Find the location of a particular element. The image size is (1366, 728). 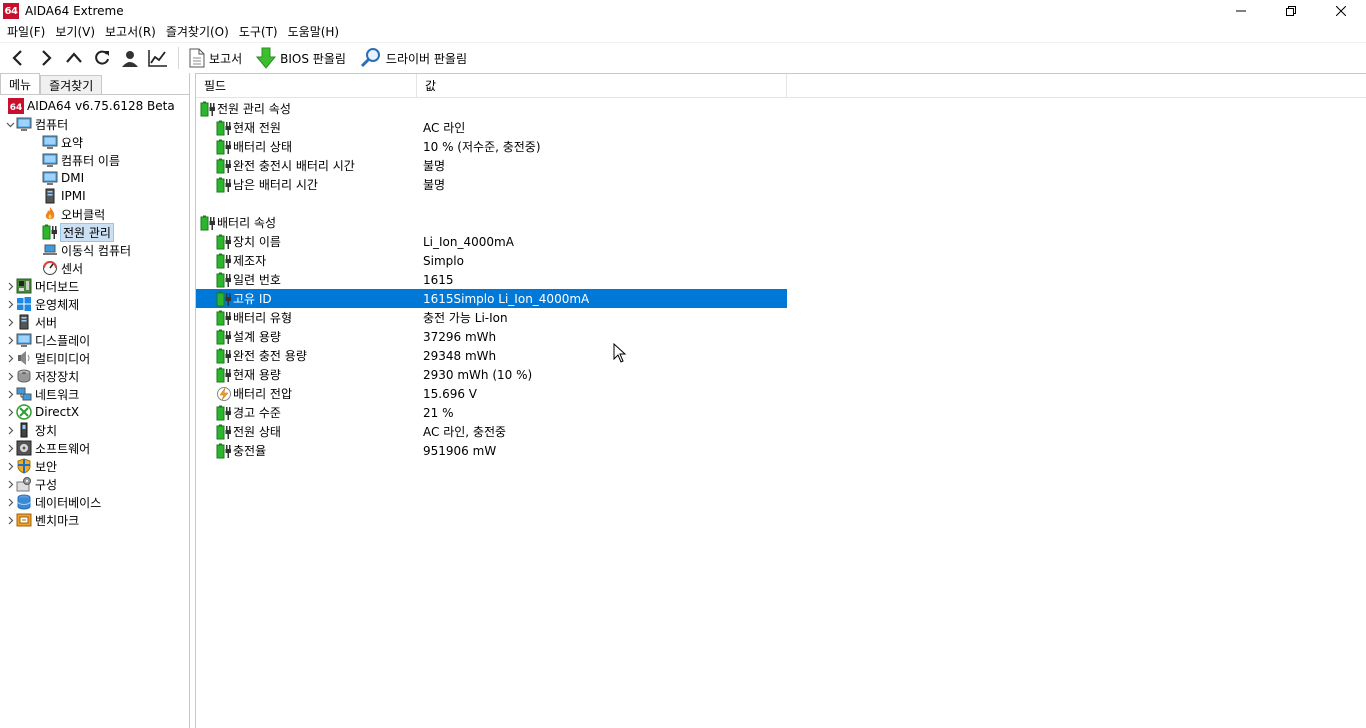

tree-item: 센서 is located at coordinates (94, 268).